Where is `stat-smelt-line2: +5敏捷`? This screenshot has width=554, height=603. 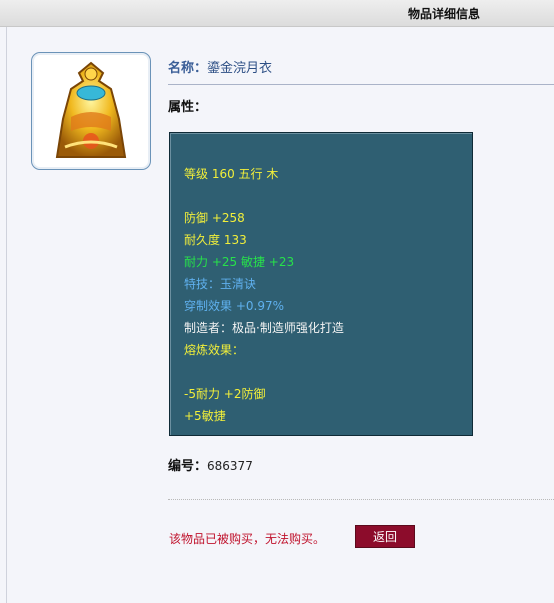 stat-smelt-line2: +5敏捷 is located at coordinates (205, 416).